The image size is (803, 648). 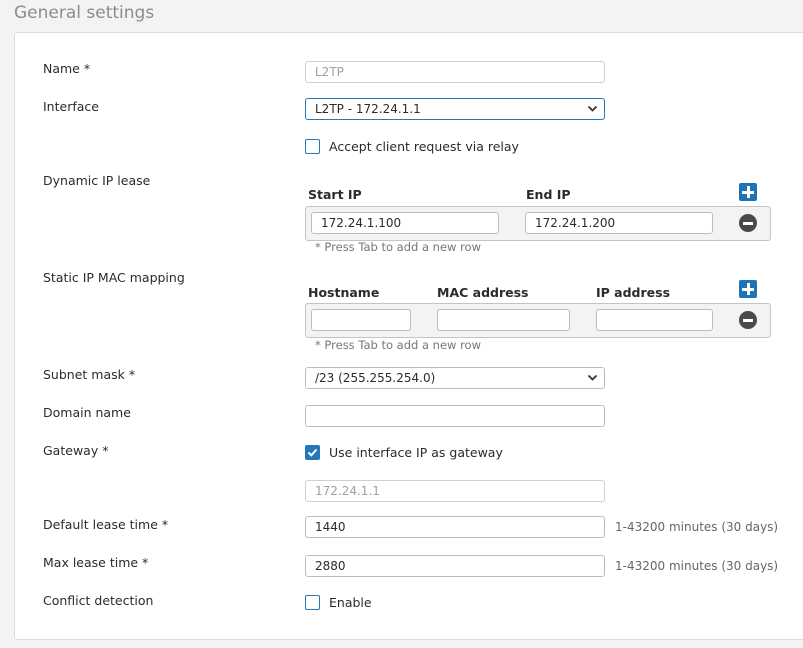 What do you see at coordinates (398, 247) in the screenshot?
I see `dynamic-lease-hint: * Press Tab to add a new row` at bounding box center [398, 247].